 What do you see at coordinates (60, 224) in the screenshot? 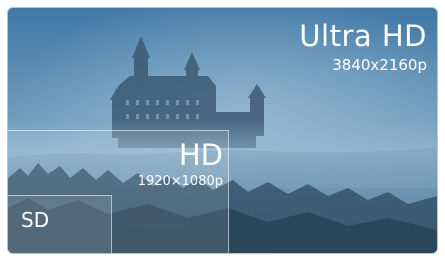
I see `sd-region-box: SD` at bounding box center [60, 224].